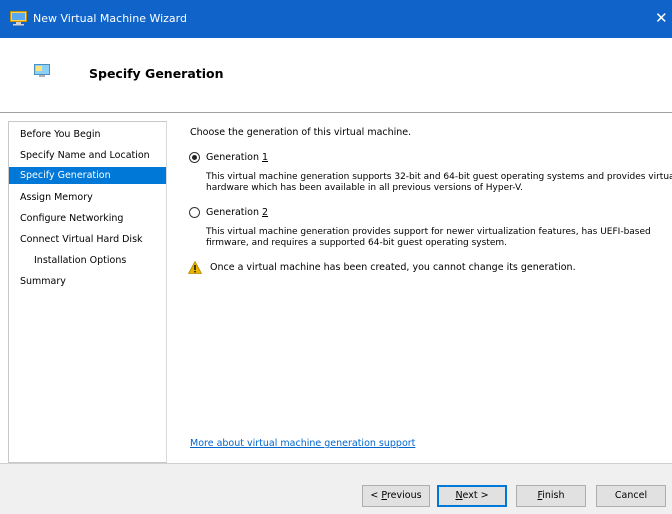 This screenshot has width=672, height=514. What do you see at coordinates (87, 218) in the screenshot?
I see `nav-item-configure-networking: Configure Networking` at bounding box center [87, 218].